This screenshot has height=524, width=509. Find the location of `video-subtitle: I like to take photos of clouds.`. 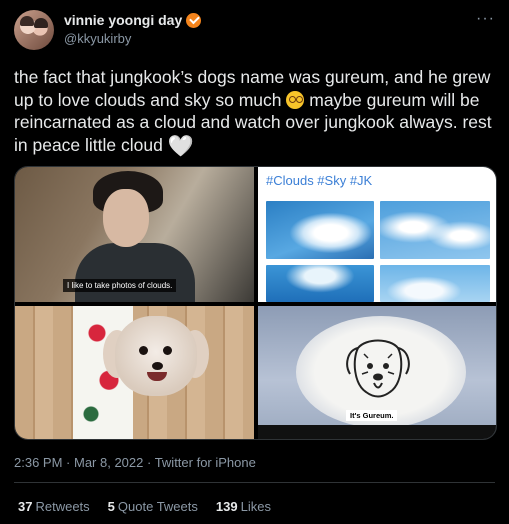

video-subtitle: I like to take photos of clouds. is located at coordinates (120, 285).